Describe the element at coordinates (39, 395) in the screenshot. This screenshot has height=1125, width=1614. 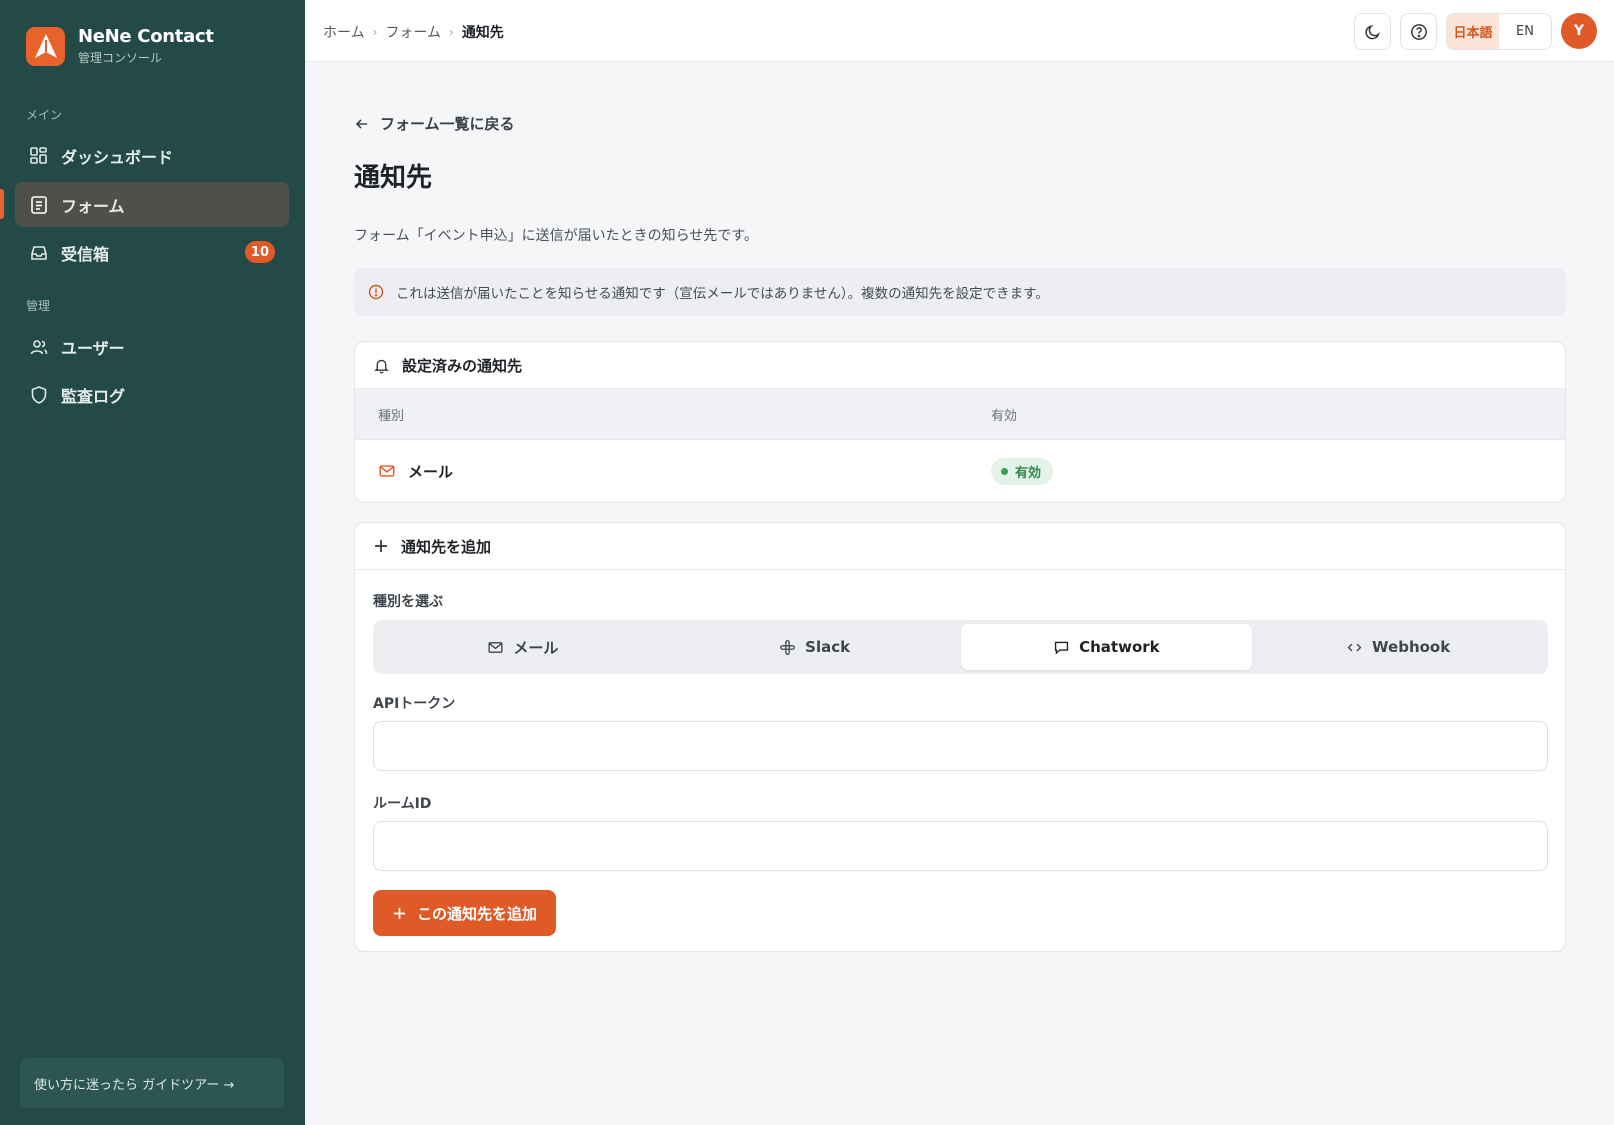
I see `shield-icon` at that location.